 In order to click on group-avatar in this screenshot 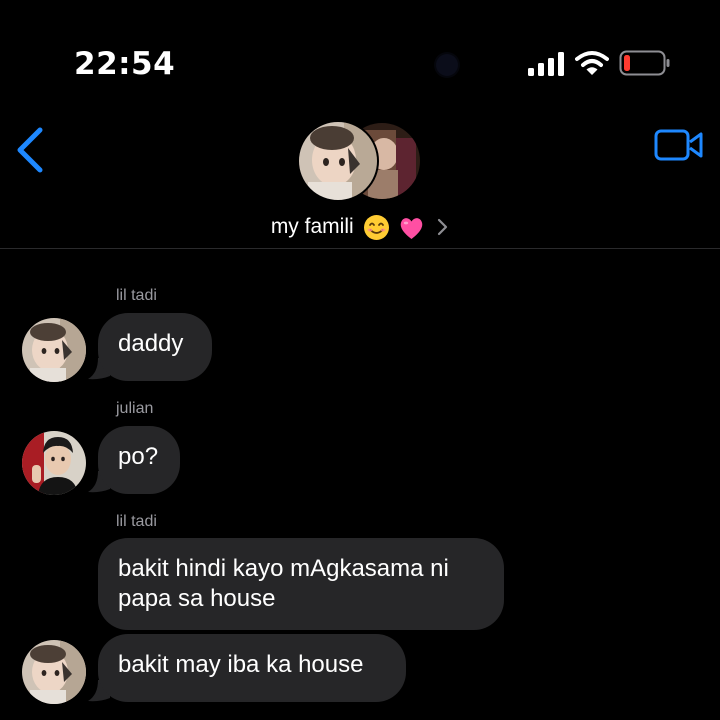, I will do `click(361, 161)`.